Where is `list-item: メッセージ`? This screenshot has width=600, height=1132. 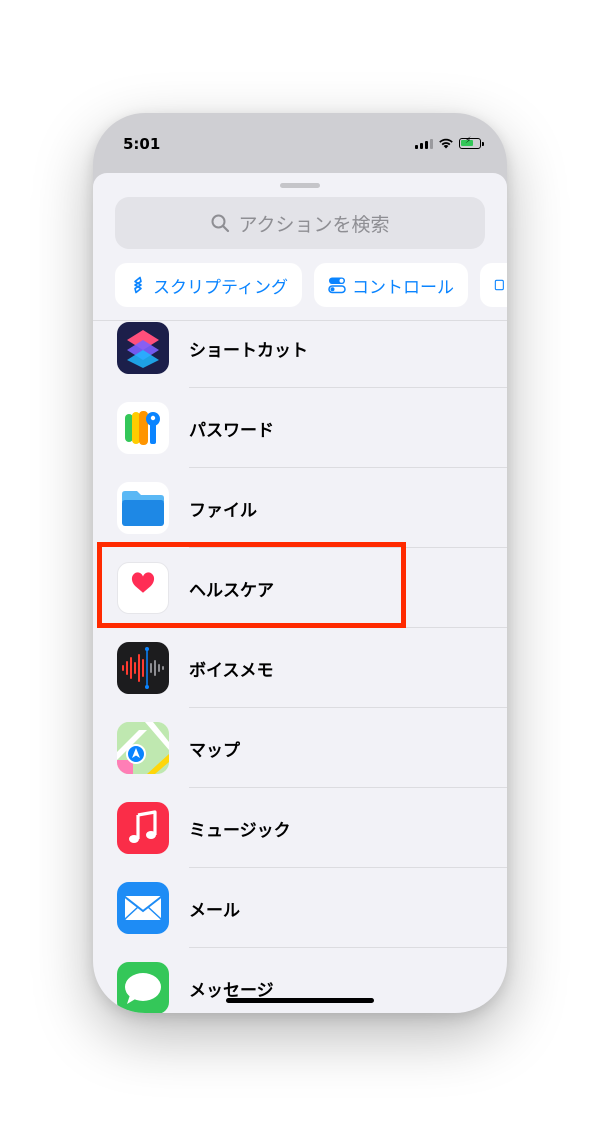
list-item: メッセージ is located at coordinates (300, 980).